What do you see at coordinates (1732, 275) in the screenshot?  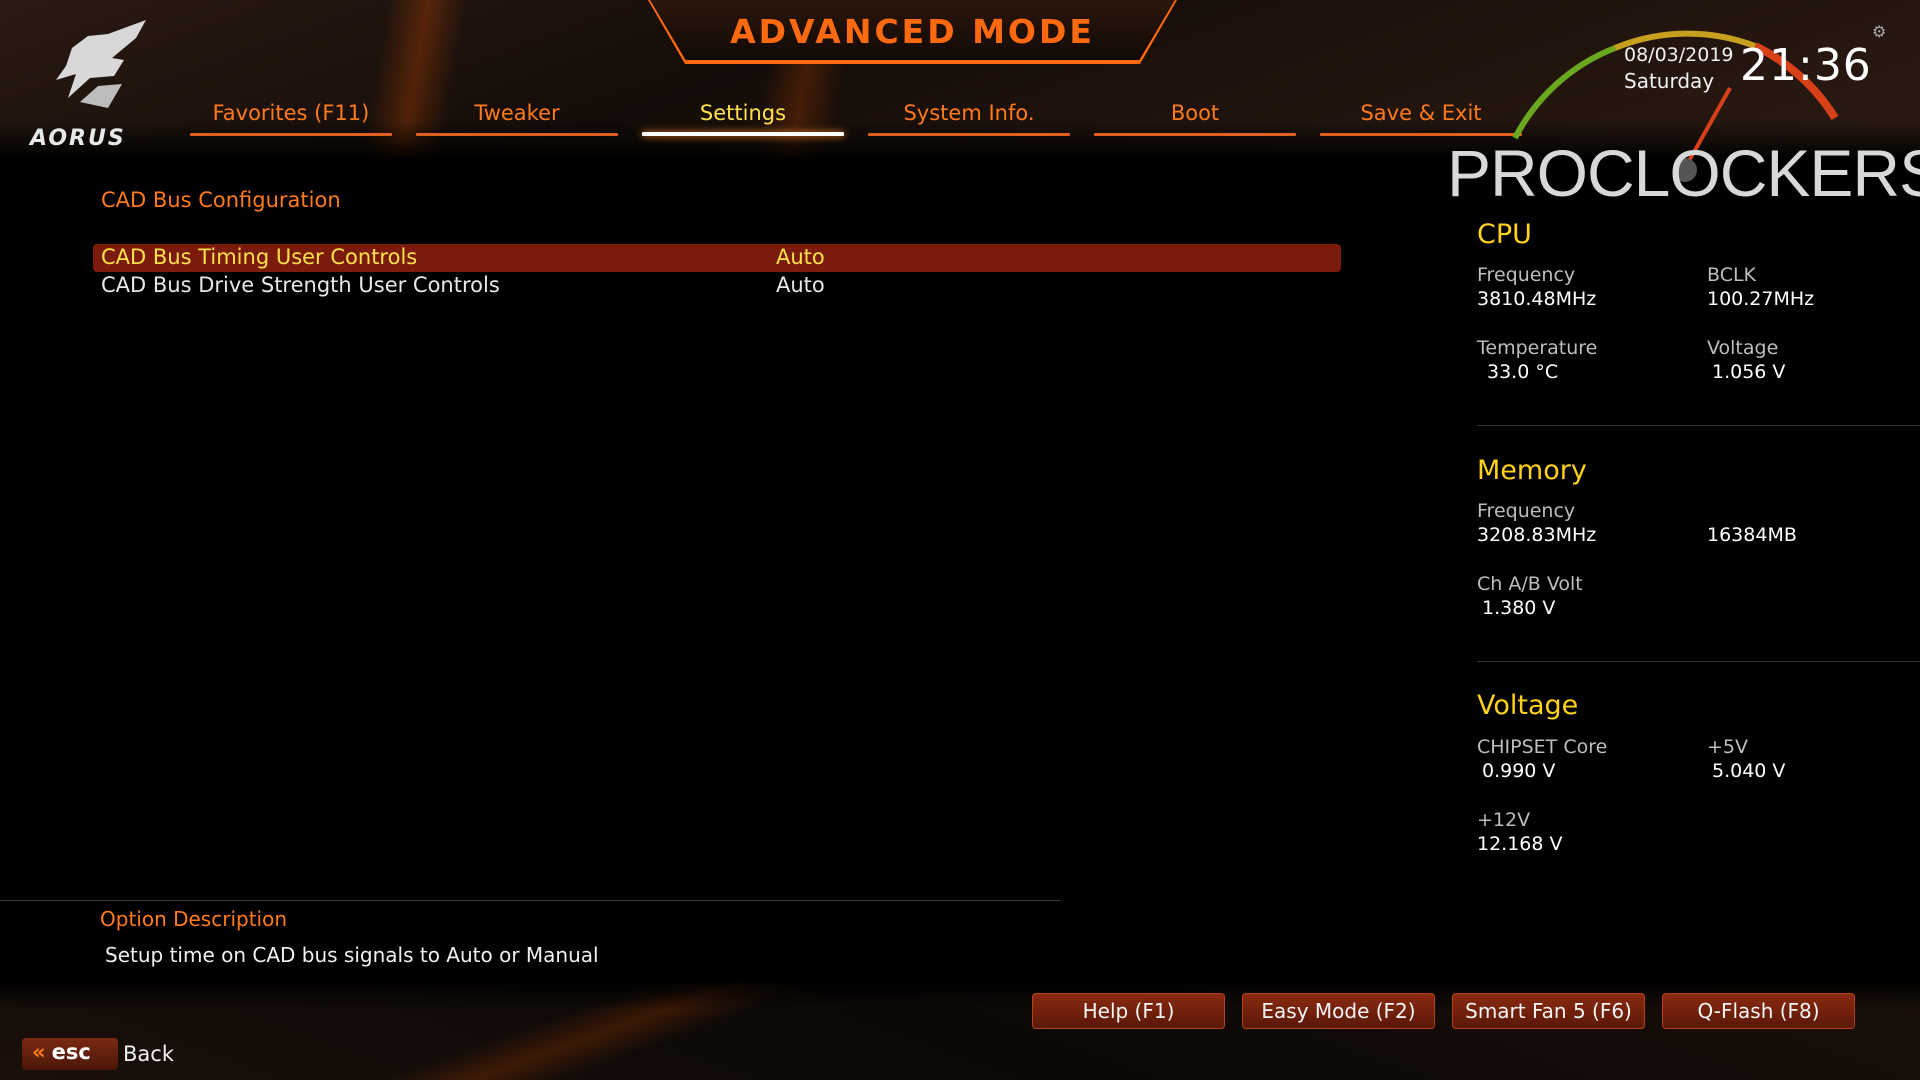 I see `cpu-bclk-label: BCLK` at bounding box center [1732, 275].